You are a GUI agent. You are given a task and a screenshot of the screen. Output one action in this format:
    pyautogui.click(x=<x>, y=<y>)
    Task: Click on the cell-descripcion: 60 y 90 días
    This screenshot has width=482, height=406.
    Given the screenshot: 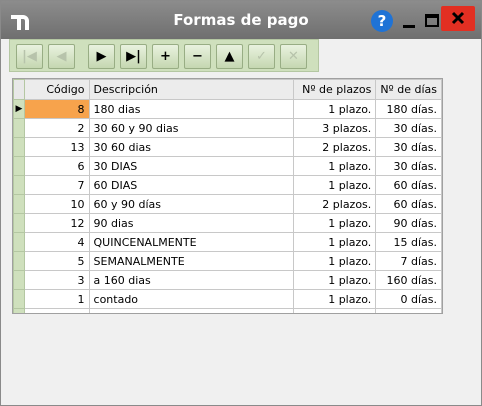 What is the action you would take?
    pyautogui.click(x=191, y=204)
    